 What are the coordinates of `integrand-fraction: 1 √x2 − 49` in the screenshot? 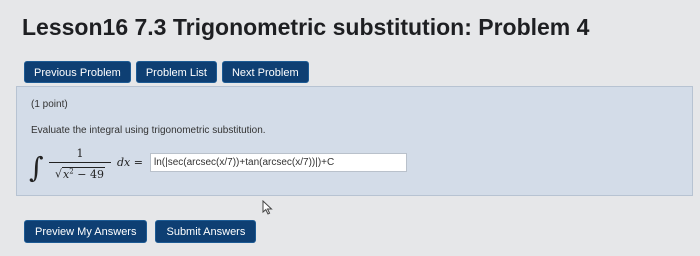 It's located at (80, 164).